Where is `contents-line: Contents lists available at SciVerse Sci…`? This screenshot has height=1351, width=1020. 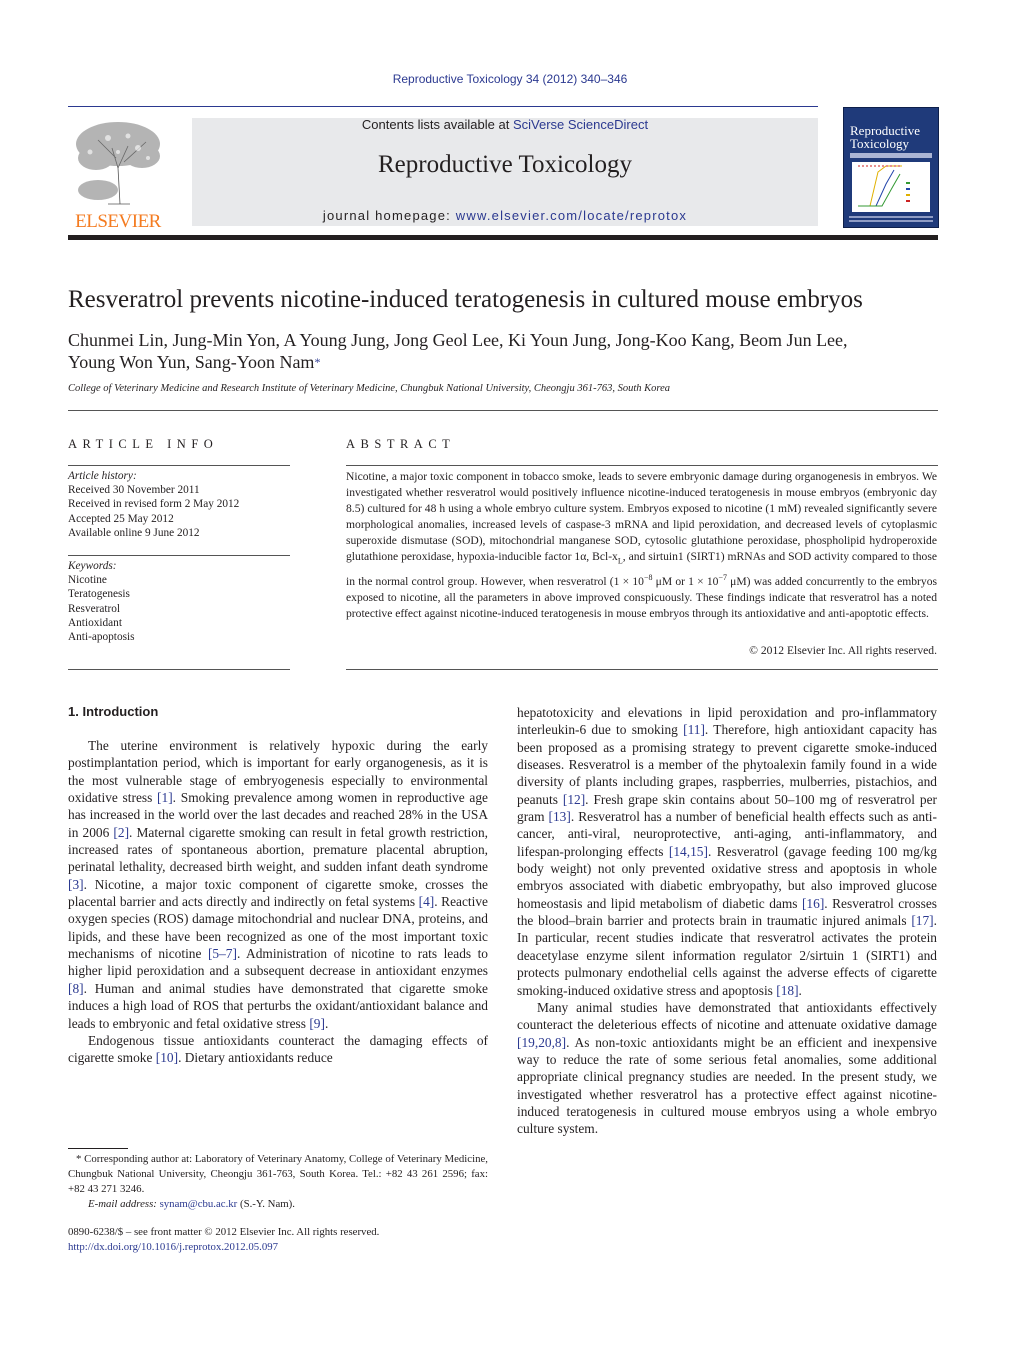 contents-line: Contents lists available at SciVerse Sci… is located at coordinates (505, 124).